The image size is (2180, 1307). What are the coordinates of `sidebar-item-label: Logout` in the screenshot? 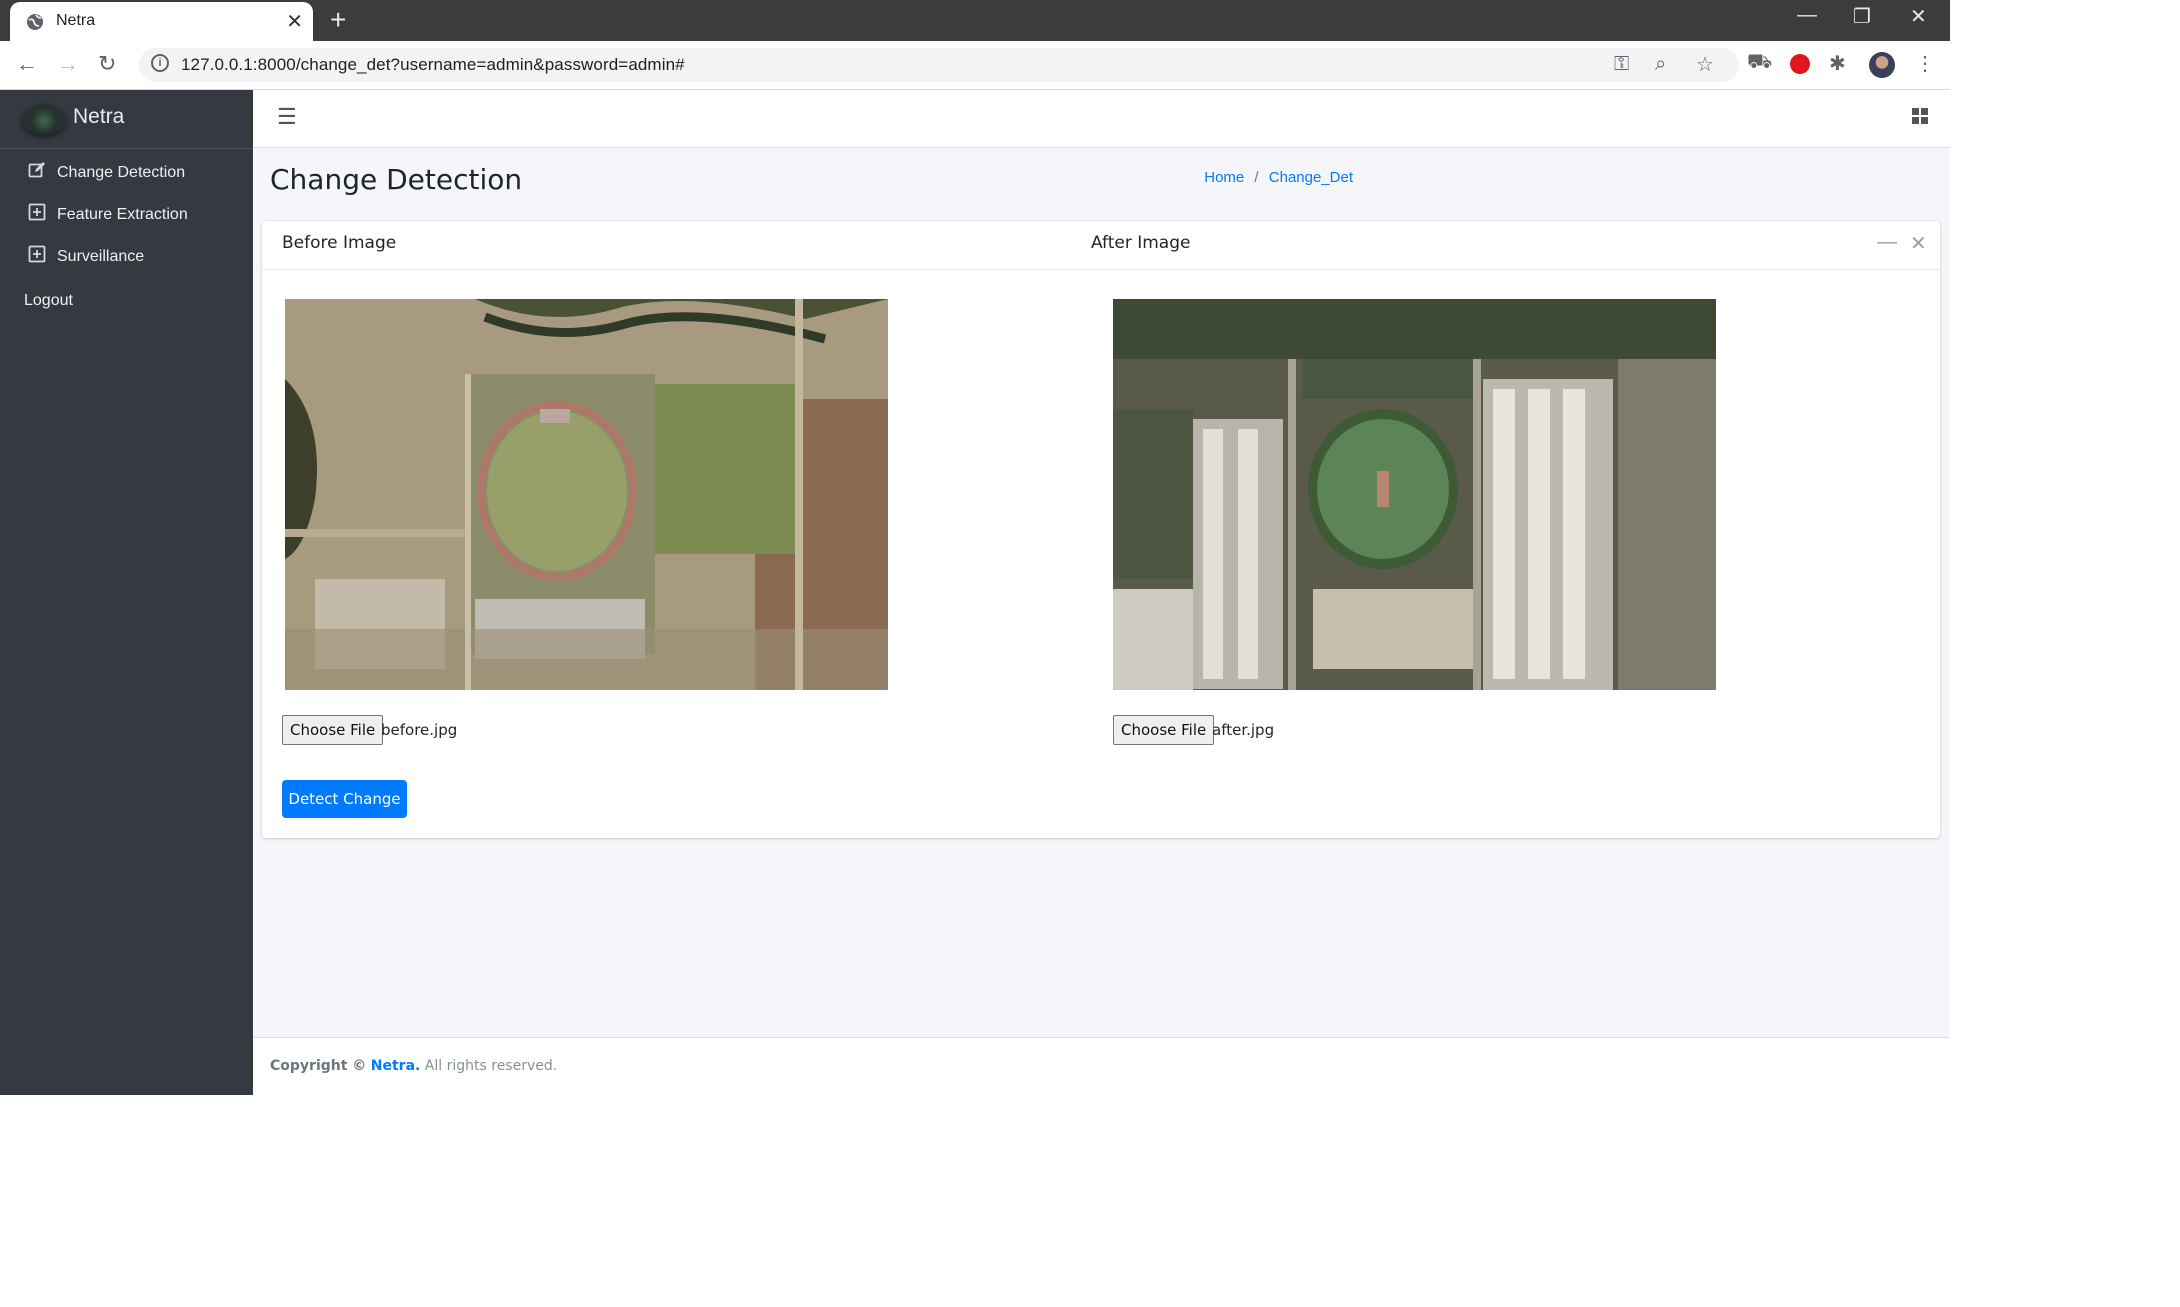 It's located at (48, 300).